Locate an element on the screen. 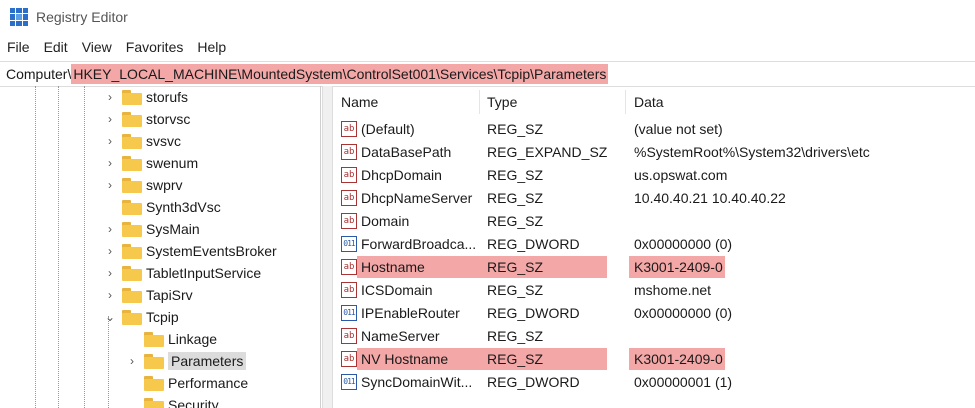 The image size is (975, 408). table-row: ab DhcpDomain REG_SZ us.opswat.com is located at coordinates (654, 175).